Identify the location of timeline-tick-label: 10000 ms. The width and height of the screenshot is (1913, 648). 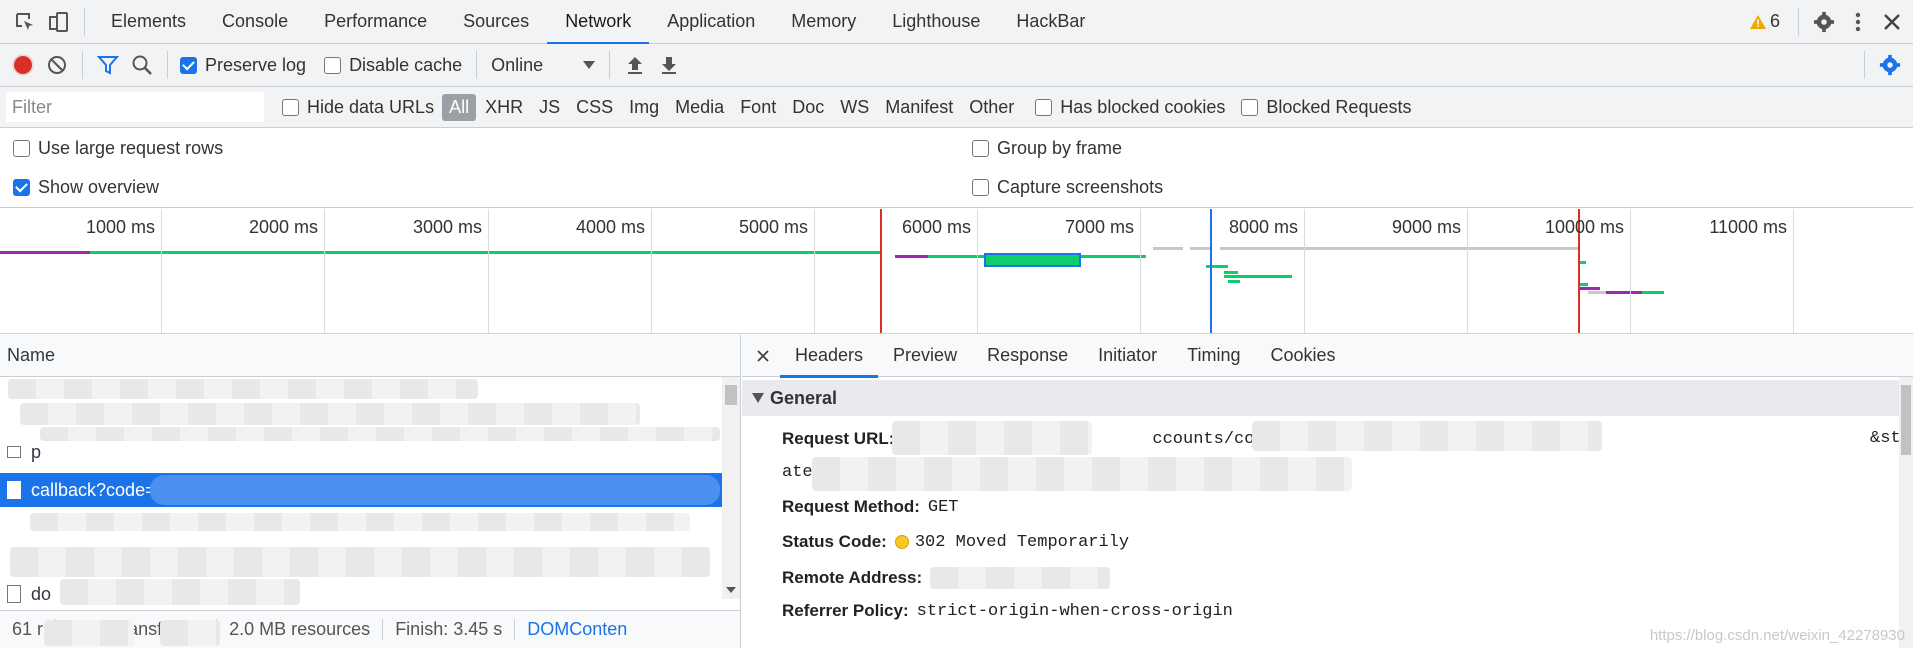
(1584, 227).